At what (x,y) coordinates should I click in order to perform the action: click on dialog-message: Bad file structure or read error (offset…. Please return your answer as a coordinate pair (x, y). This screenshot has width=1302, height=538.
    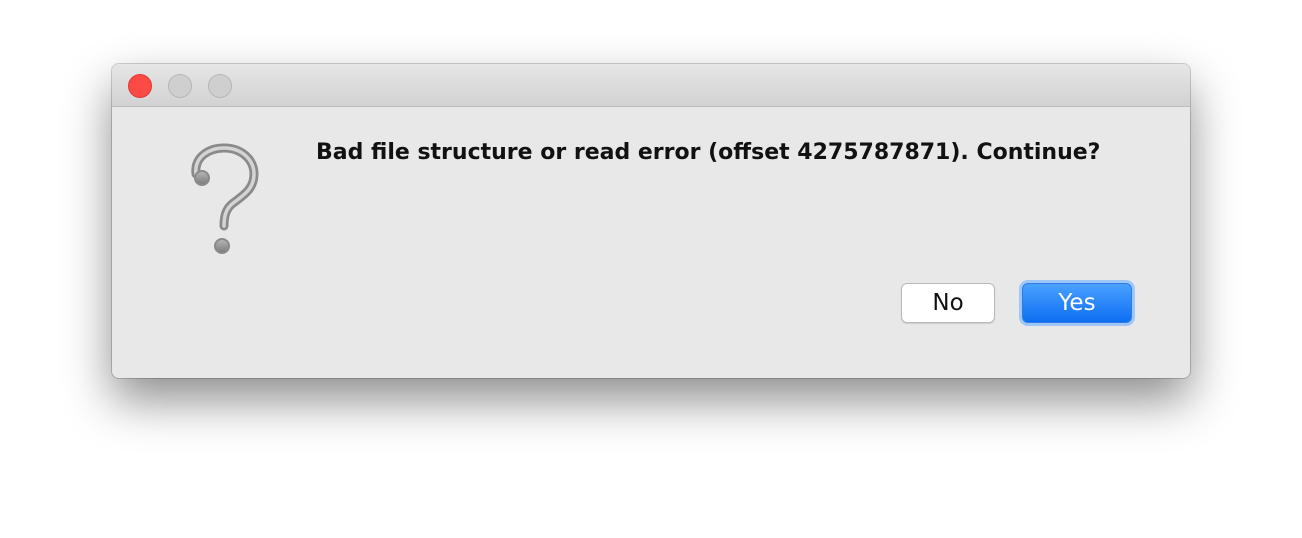
    Looking at the image, I should click on (708, 152).